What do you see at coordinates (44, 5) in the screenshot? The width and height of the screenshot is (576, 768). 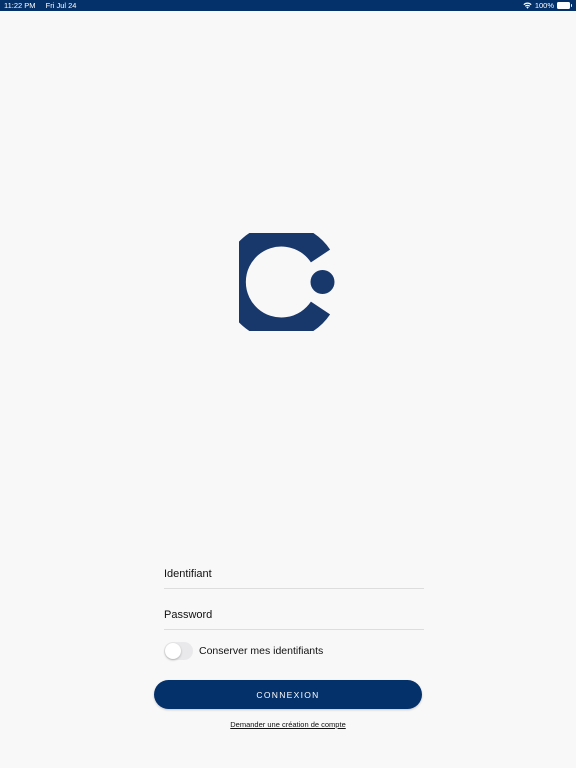 I see `status-left: 11:22 PM Fri Jul 24` at bounding box center [44, 5].